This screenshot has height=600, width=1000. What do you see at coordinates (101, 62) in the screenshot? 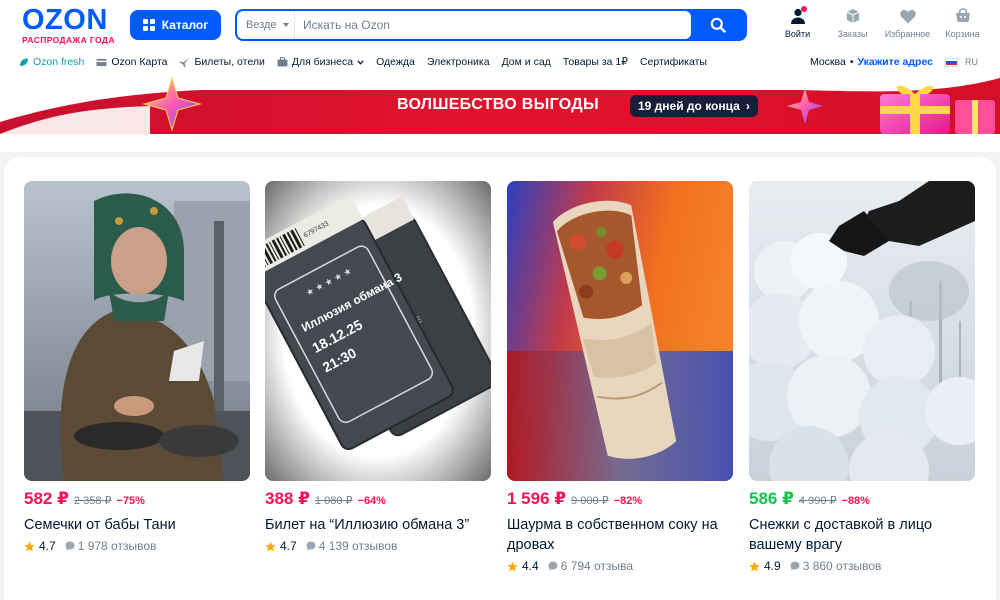
I see `card-icon` at bounding box center [101, 62].